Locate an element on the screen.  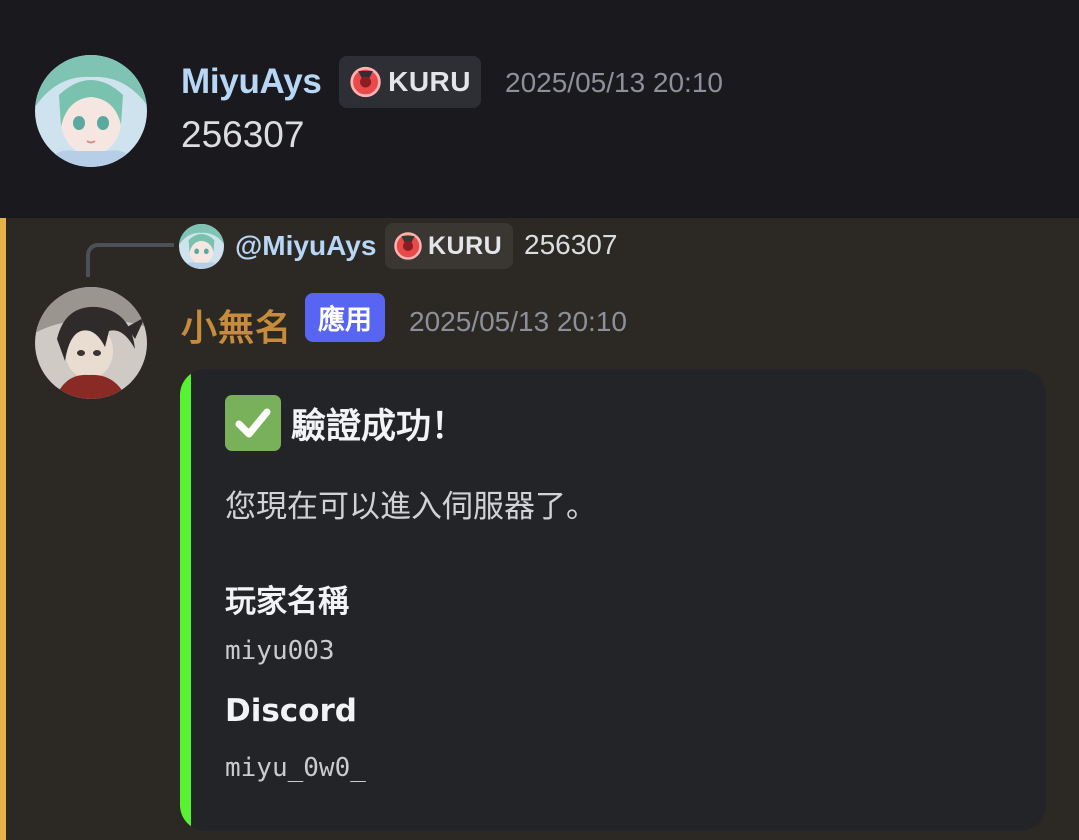
avatar-miyuays is located at coordinates (91, 111).